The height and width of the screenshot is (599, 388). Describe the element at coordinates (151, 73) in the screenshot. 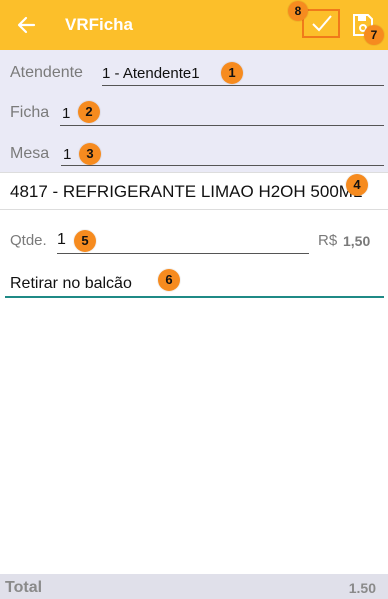

I see `atendente-field: 1 - Atendente1` at that location.